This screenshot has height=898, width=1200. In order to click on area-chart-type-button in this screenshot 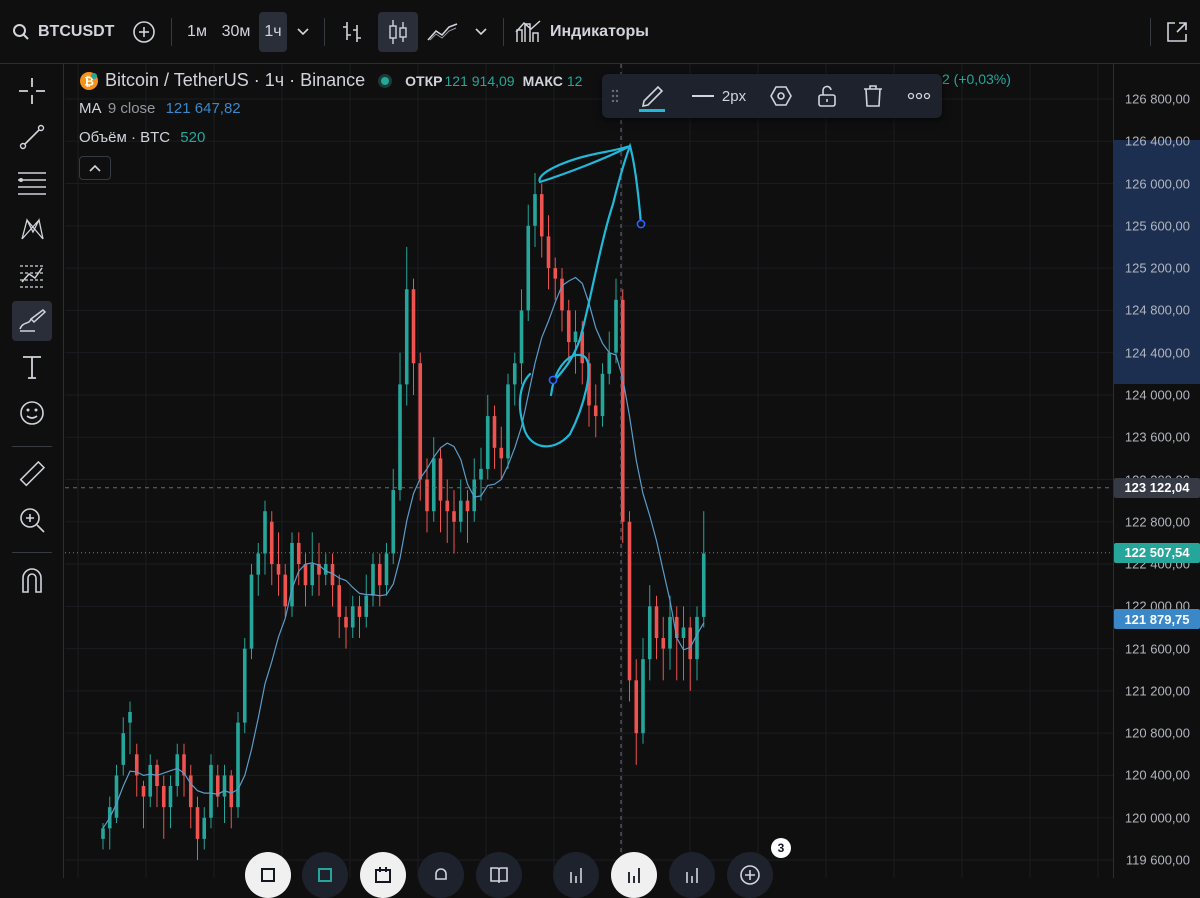, I will do `click(443, 32)`.